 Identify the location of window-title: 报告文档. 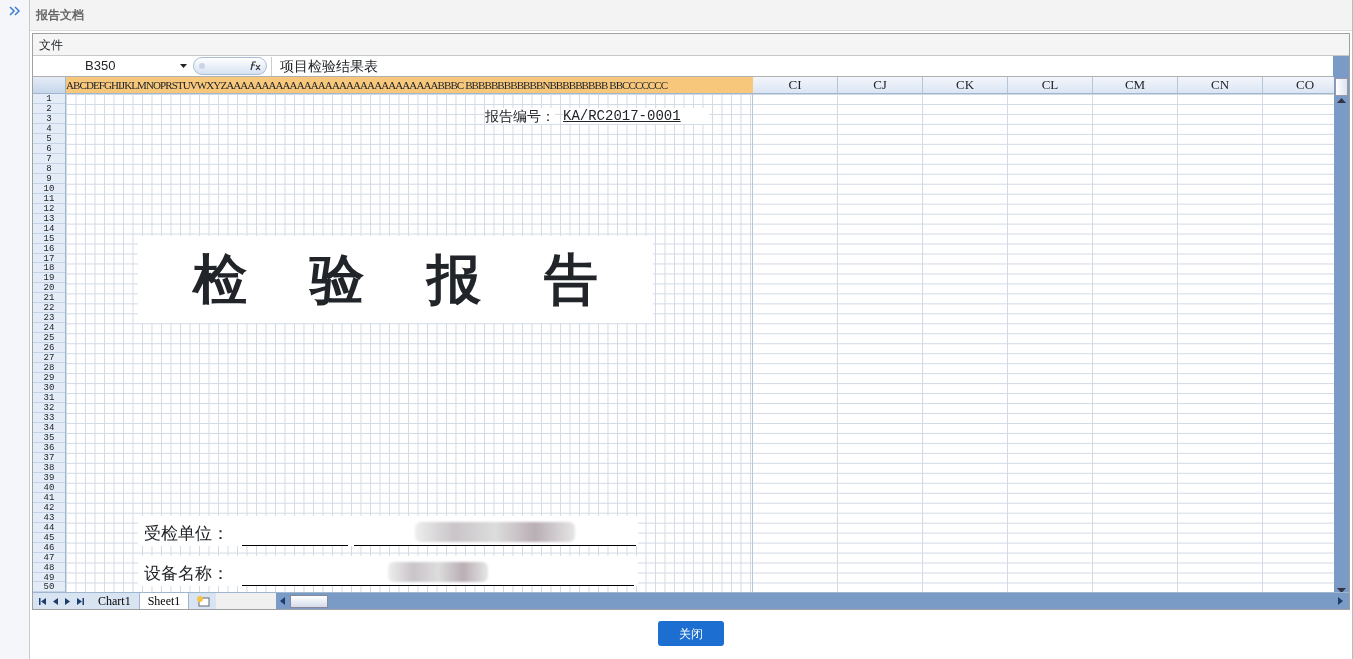
(691, 15).